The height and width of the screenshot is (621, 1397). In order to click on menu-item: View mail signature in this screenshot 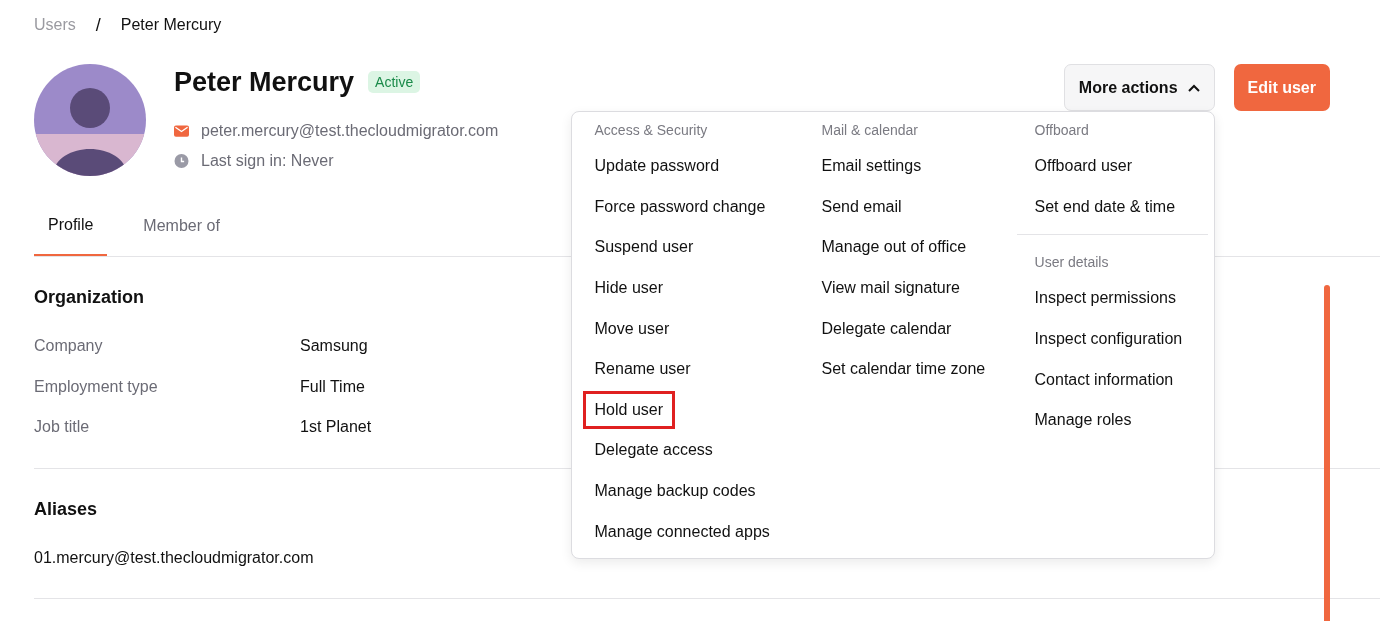, I will do `click(890, 288)`.